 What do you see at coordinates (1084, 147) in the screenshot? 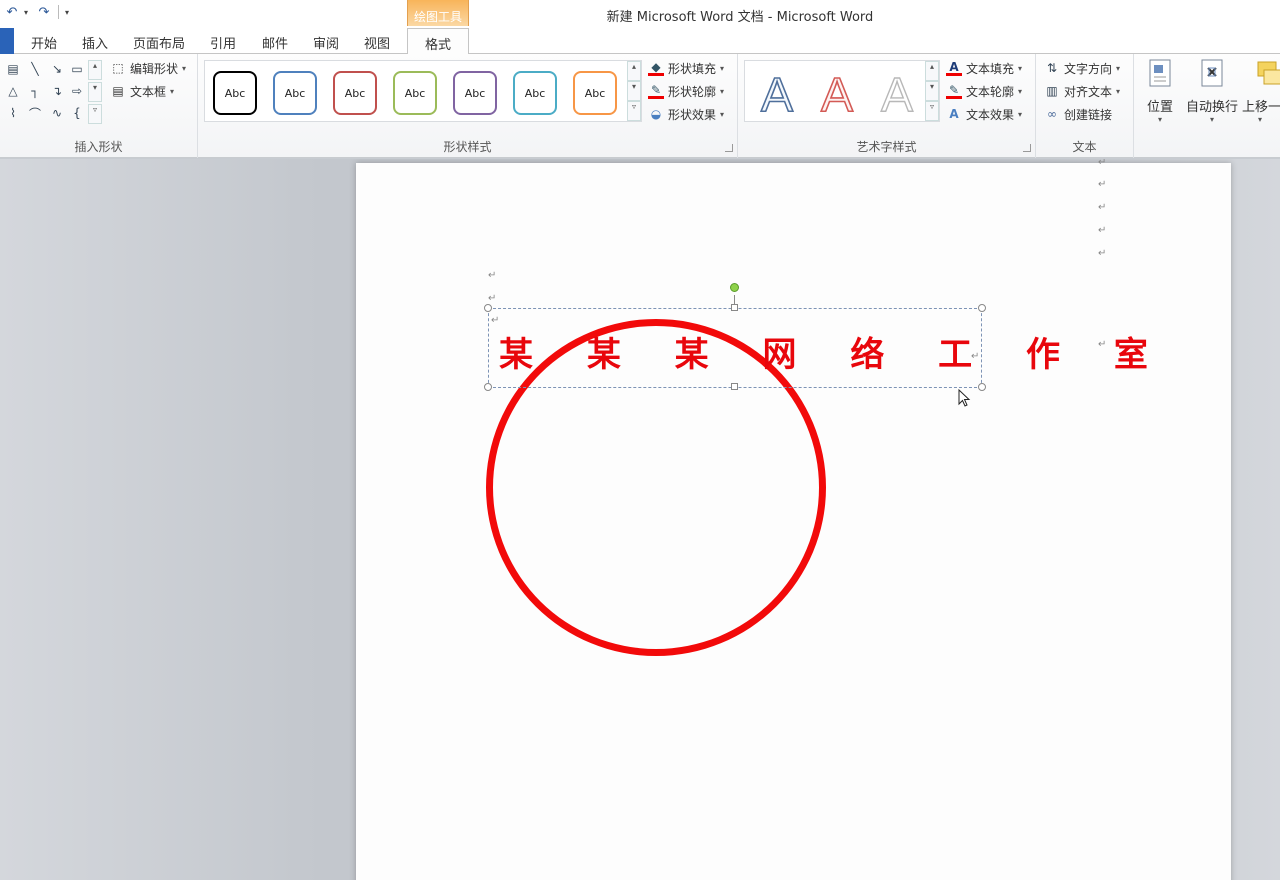
I see `group-label-text: 文本` at bounding box center [1084, 147].